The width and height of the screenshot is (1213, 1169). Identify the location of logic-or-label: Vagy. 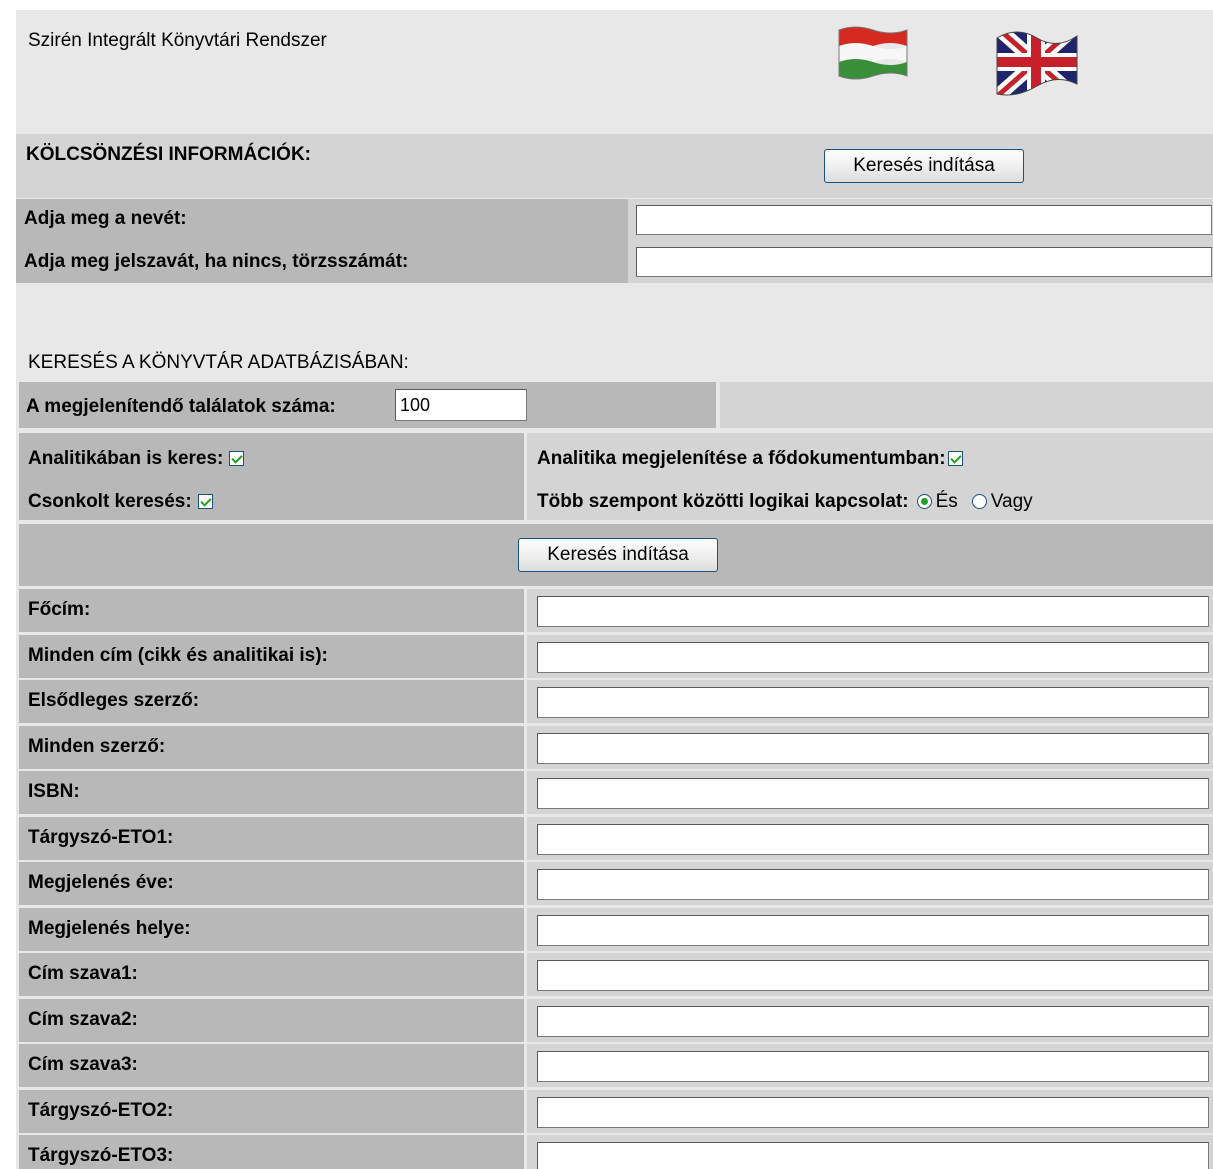
(1011, 501).